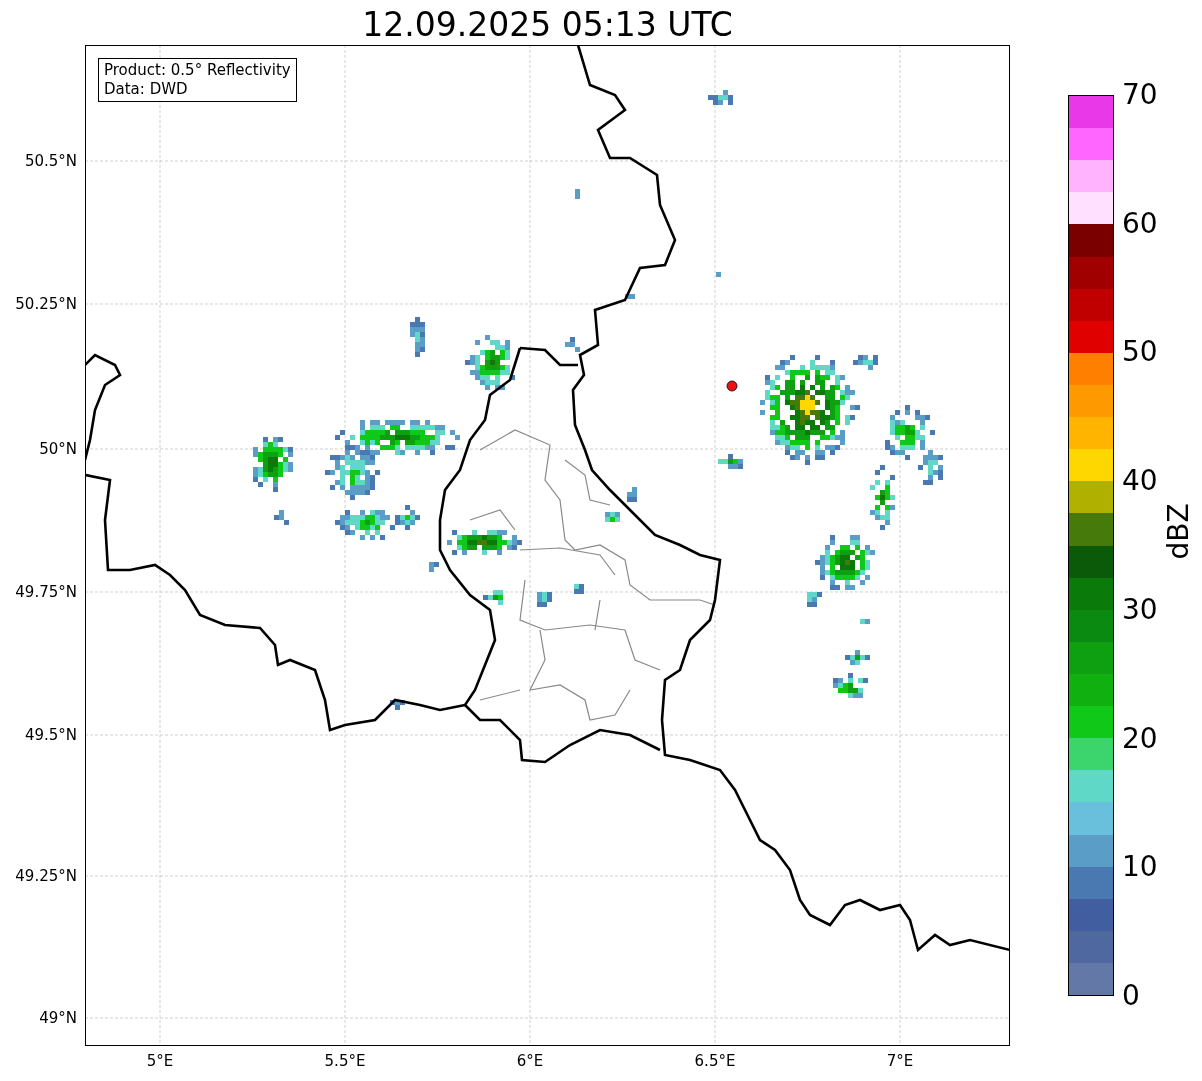 Image resolution: width=1202 pixels, height=1081 pixels. Describe the element at coordinates (1140, 867) in the screenshot. I see `colorbar-tick-label: 10` at that location.